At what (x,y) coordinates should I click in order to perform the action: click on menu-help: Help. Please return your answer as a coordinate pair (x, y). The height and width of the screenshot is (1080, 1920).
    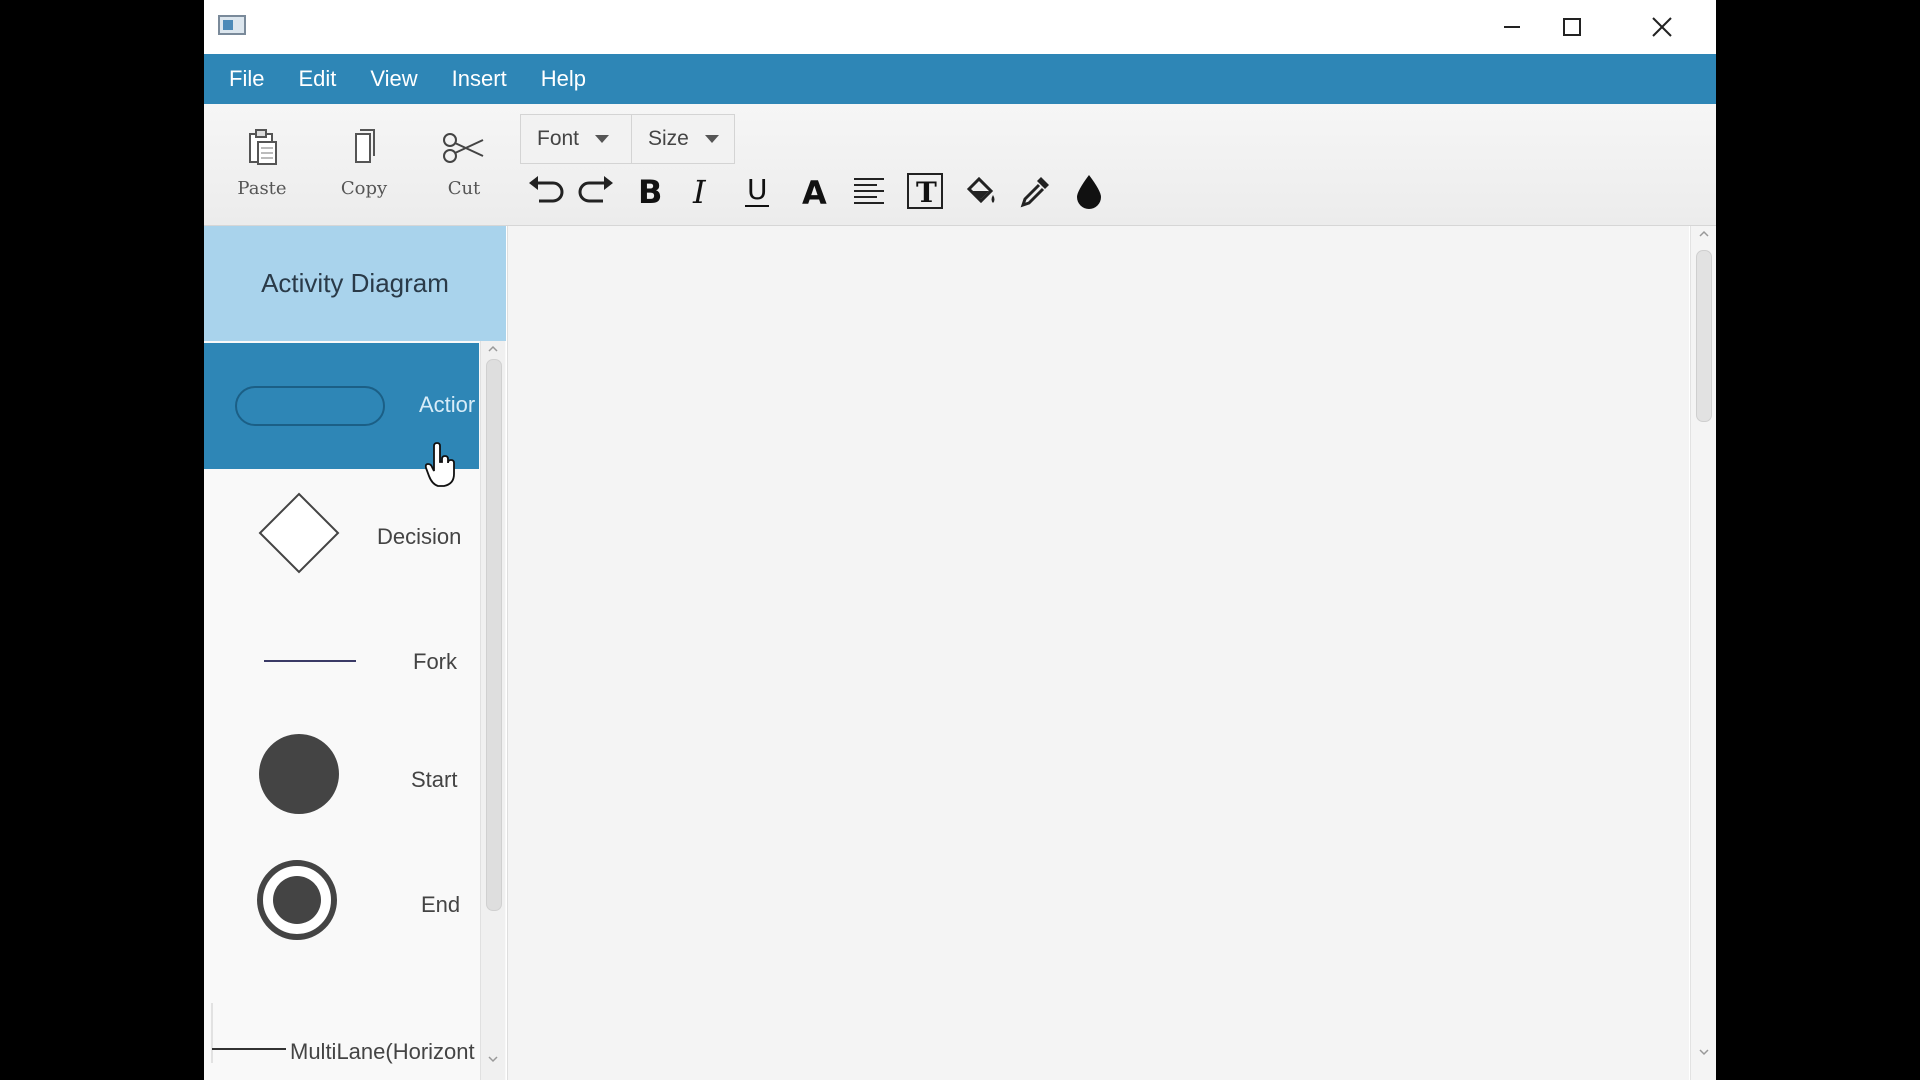
    Looking at the image, I should click on (563, 79).